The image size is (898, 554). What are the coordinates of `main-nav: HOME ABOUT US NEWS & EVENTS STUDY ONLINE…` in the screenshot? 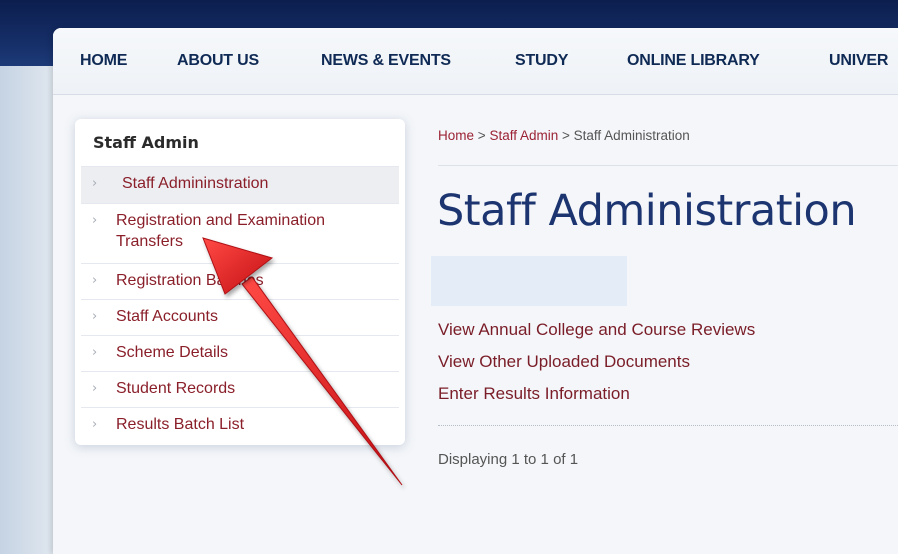 It's located at (475, 61).